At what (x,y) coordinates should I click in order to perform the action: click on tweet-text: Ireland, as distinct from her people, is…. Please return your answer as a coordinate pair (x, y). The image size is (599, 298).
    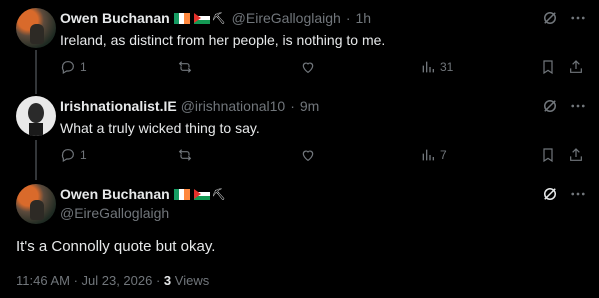
    Looking at the image, I should click on (223, 40).